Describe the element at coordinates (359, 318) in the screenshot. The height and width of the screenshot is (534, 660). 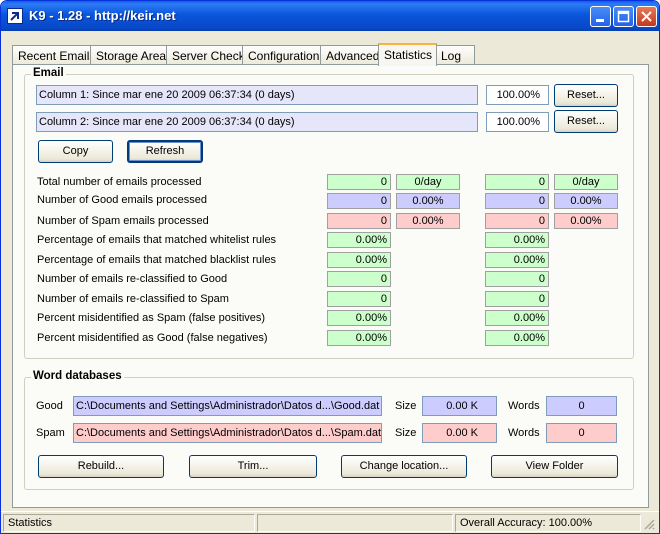
I see `stat-false-positives-col1: 0.00%` at that location.